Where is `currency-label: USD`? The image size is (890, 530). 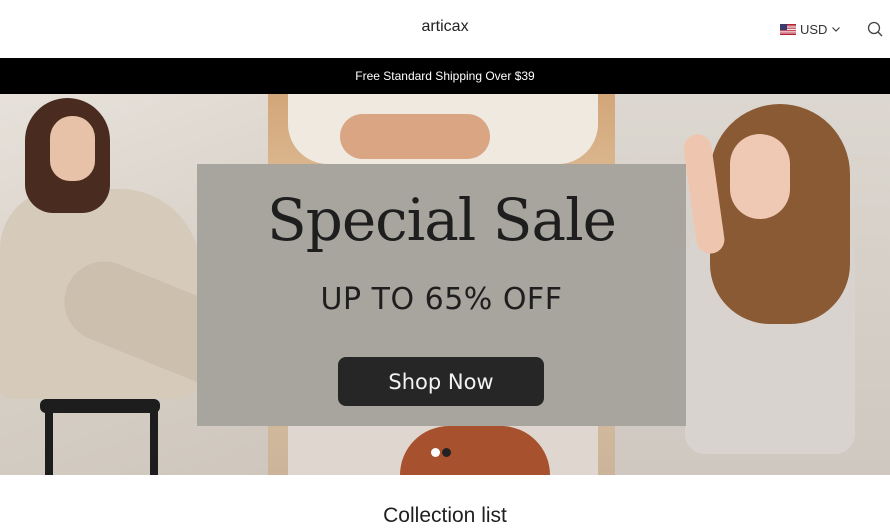 currency-label: USD is located at coordinates (814, 29).